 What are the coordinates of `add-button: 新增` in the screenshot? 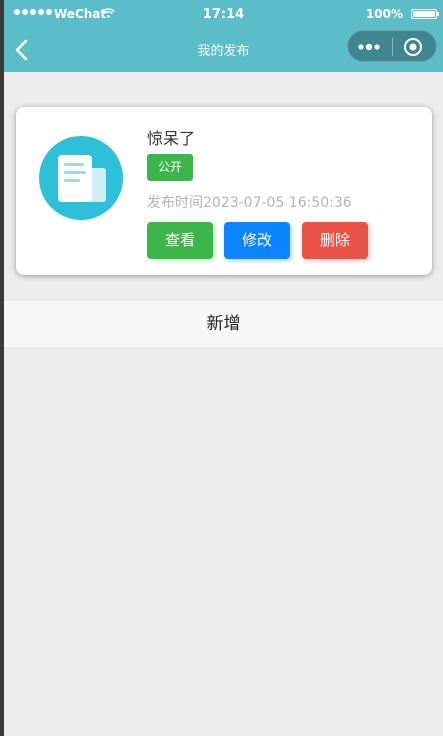 It's located at (223, 324).